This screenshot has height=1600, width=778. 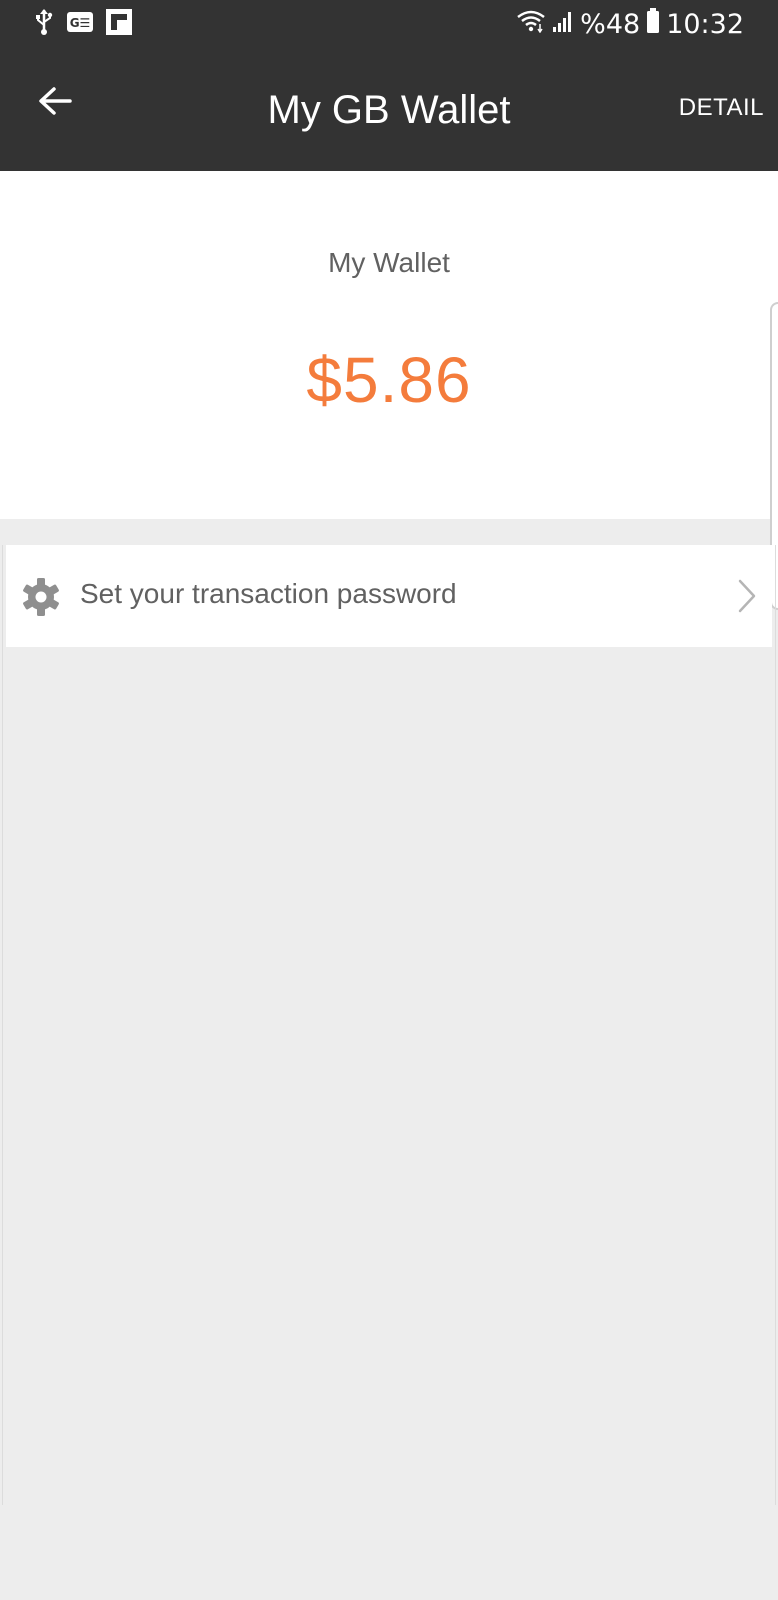 I want to click on usb-icon, so click(x=44, y=24).